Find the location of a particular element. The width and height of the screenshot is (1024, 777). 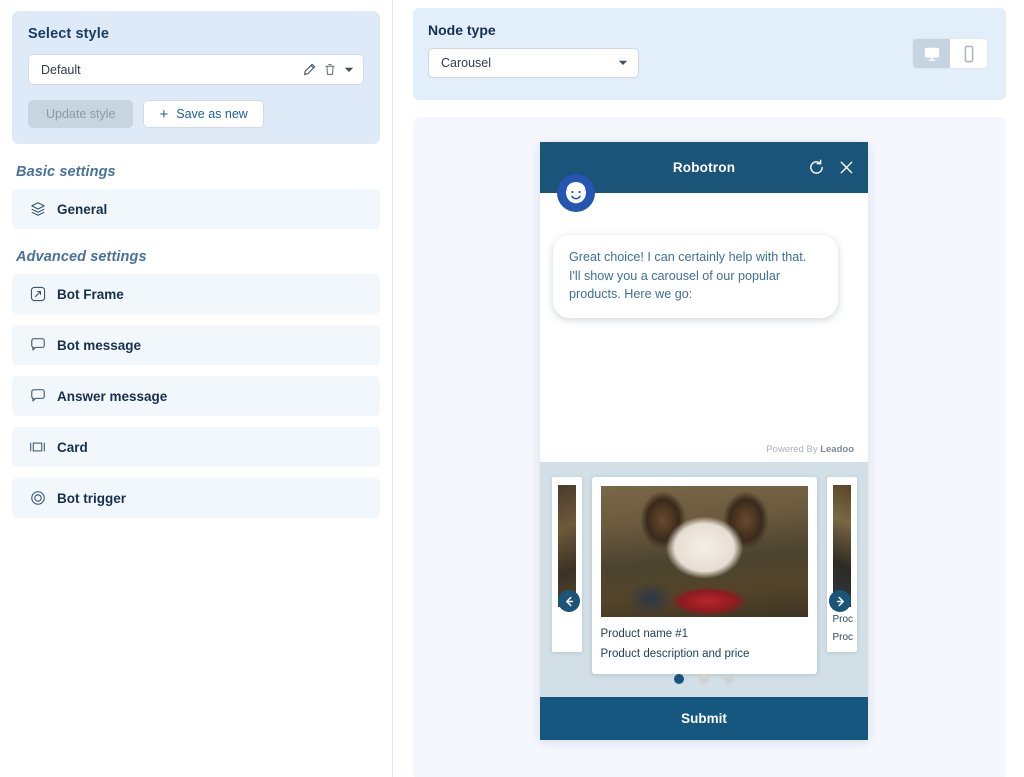

layers-icon is located at coordinates (37, 209).